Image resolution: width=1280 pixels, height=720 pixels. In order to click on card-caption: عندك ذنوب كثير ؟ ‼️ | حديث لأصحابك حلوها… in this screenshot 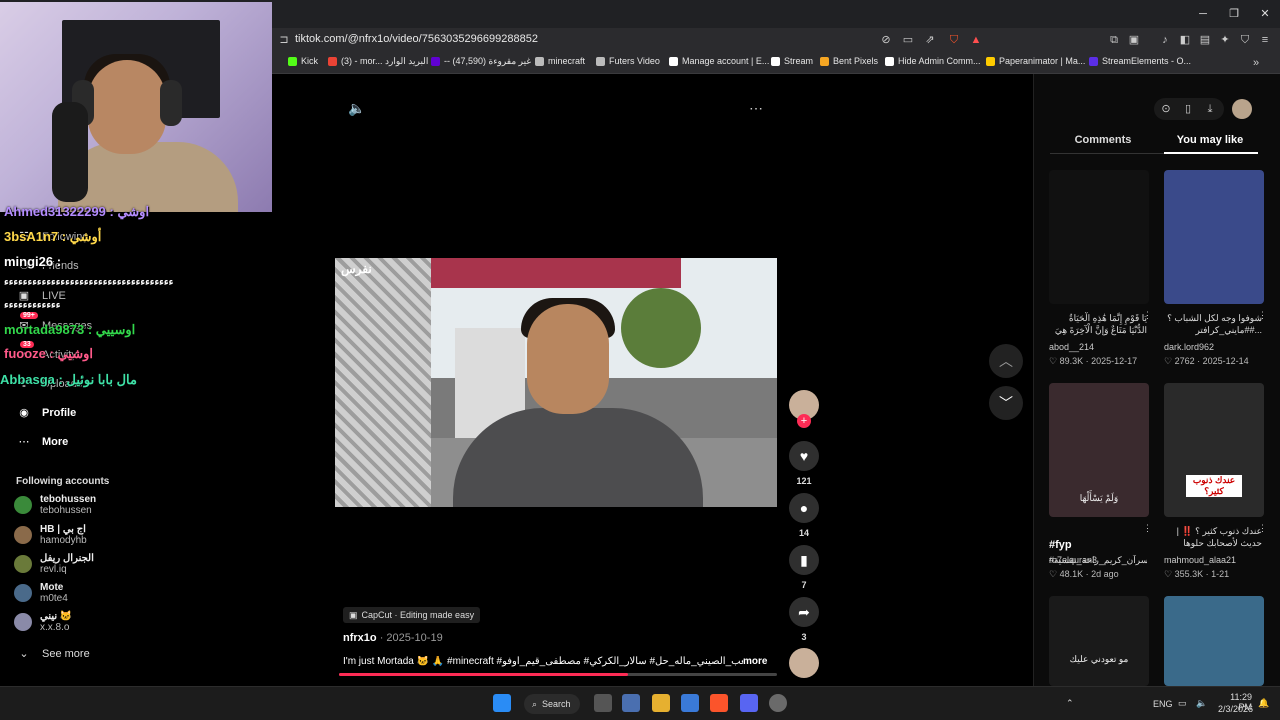, I will do `click(1213, 537)`.